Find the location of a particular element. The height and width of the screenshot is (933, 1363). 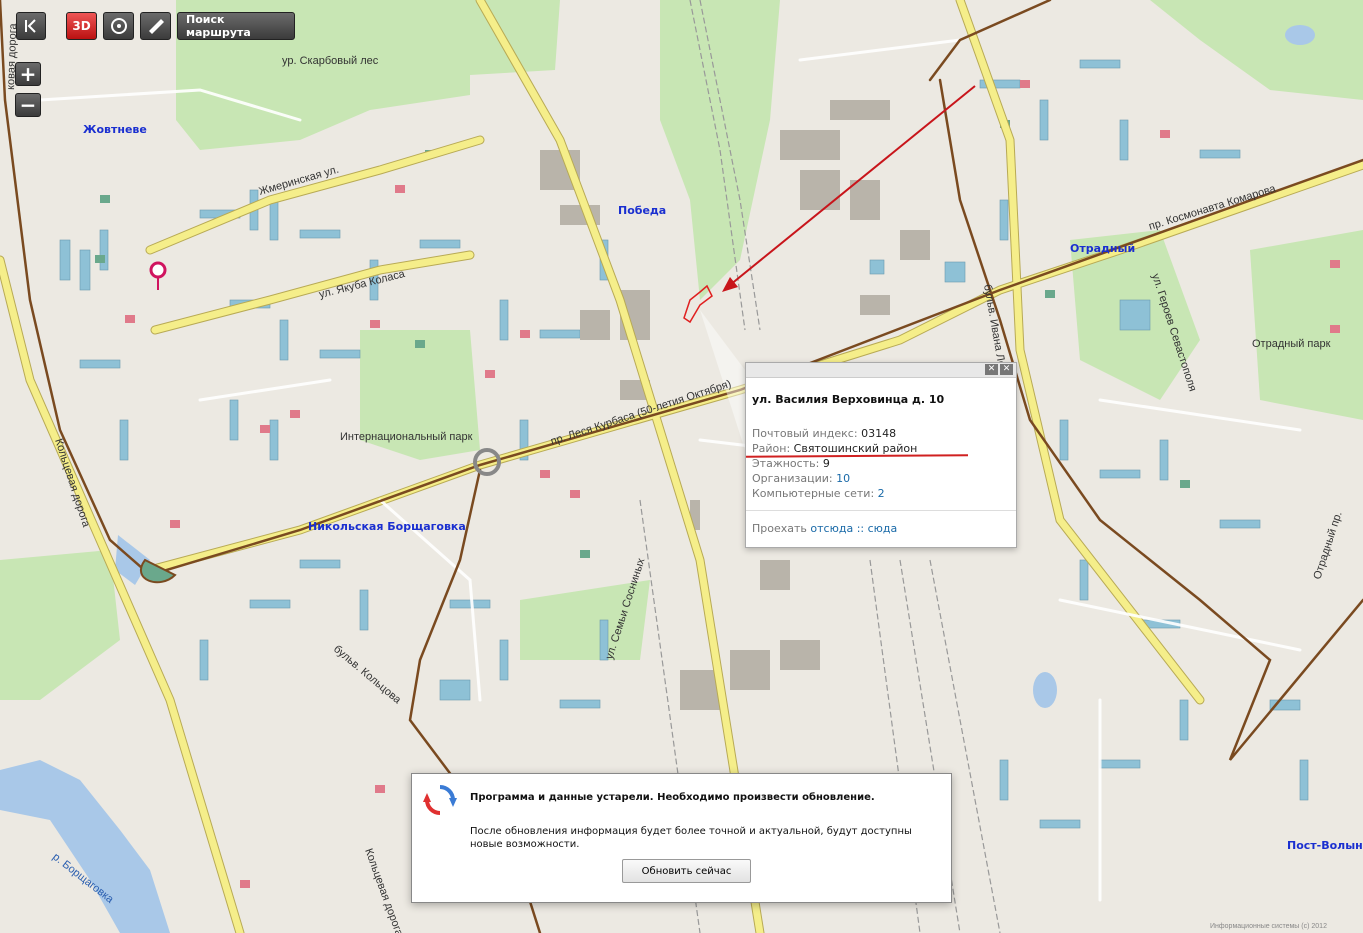

postal-value: 03148 is located at coordinates (879, 433).